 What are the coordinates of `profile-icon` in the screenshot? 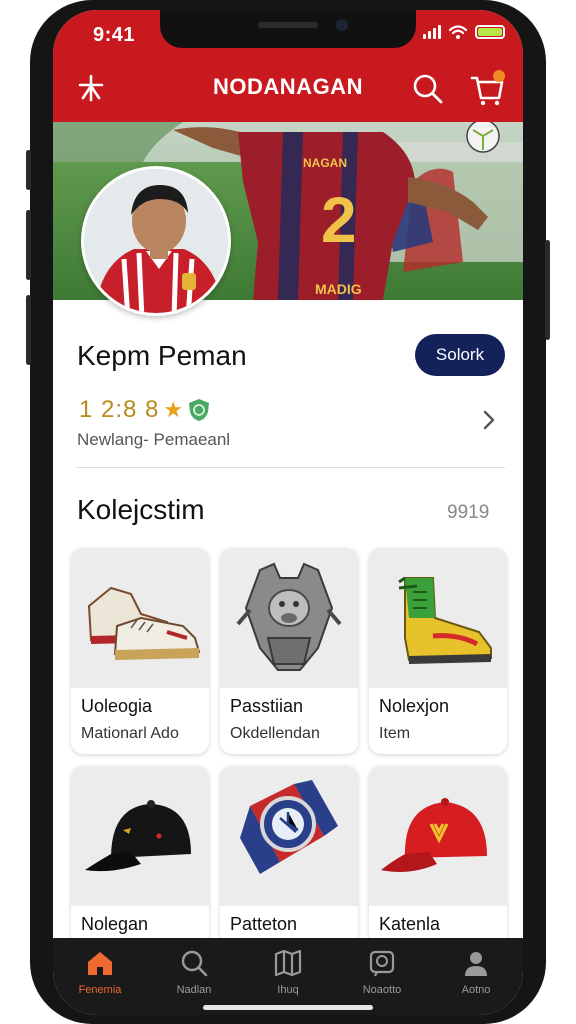 It's located at (476, 964).